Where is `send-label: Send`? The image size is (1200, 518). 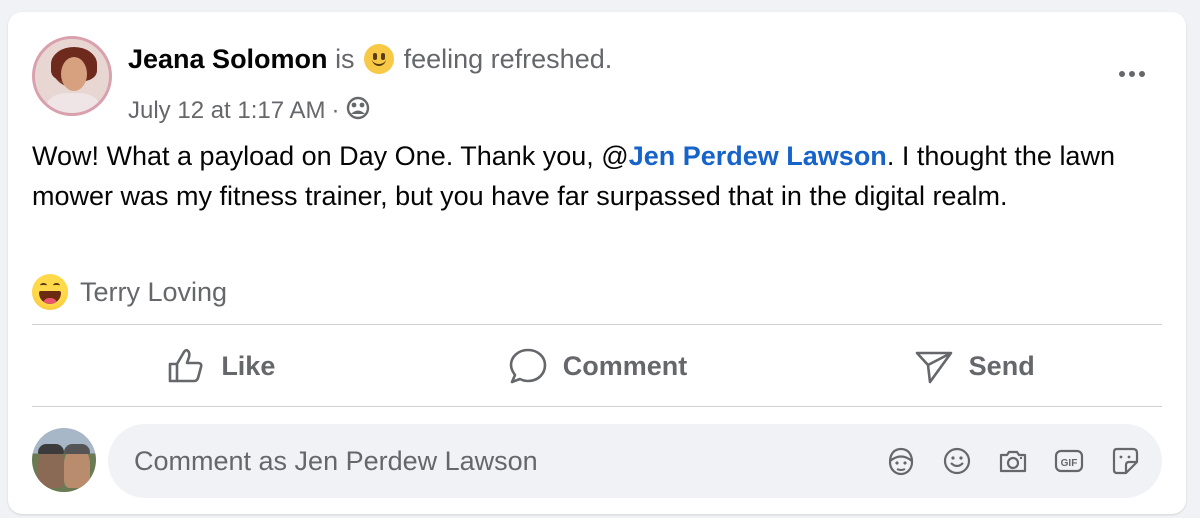 send-label: Send is located at coordinates (1001, 365).